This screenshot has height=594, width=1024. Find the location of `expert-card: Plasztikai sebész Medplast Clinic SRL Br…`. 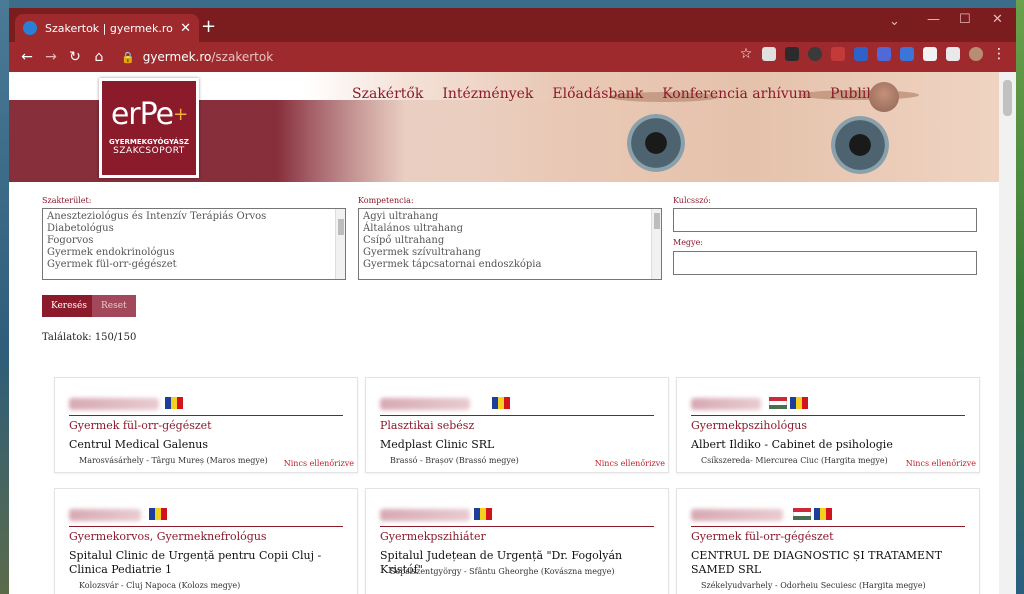

expert-card: Plasztikai sebész Medplast Clinic SRL Br… is located at coordinates (517, 425).